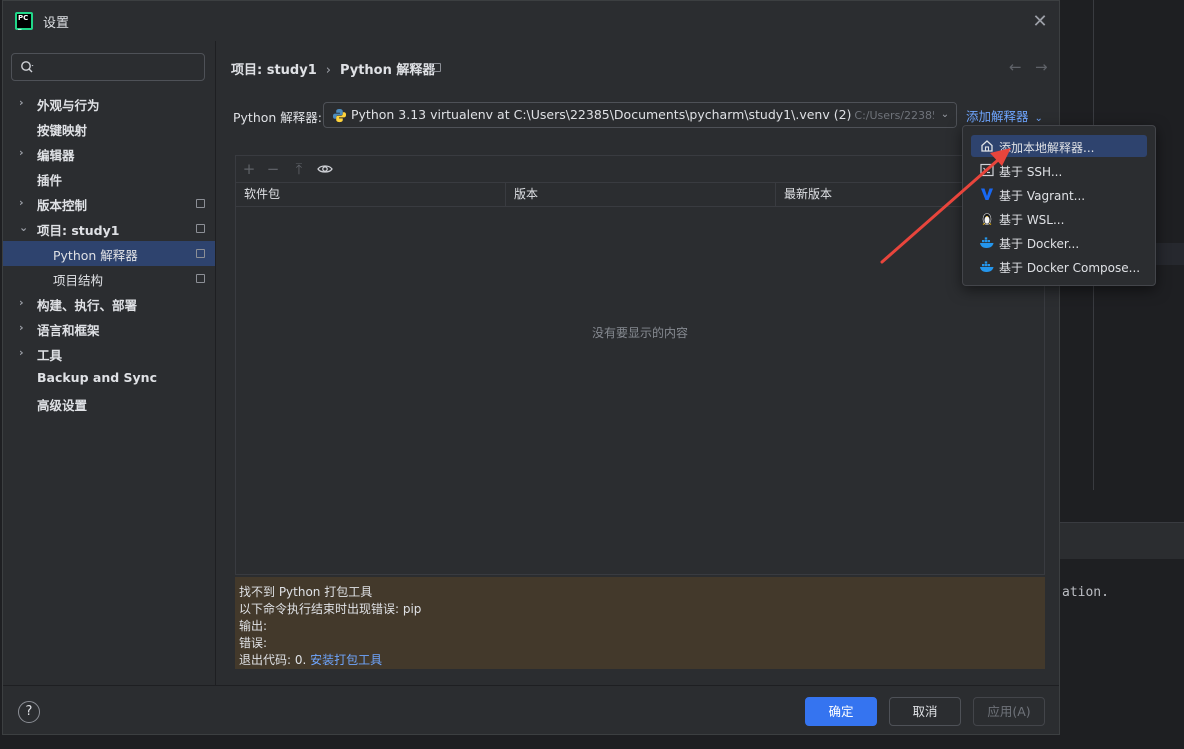 The width and height of the screenshot is (1184, 749). I want to click on back-arrow-icon: ←, so click(1015, 67).